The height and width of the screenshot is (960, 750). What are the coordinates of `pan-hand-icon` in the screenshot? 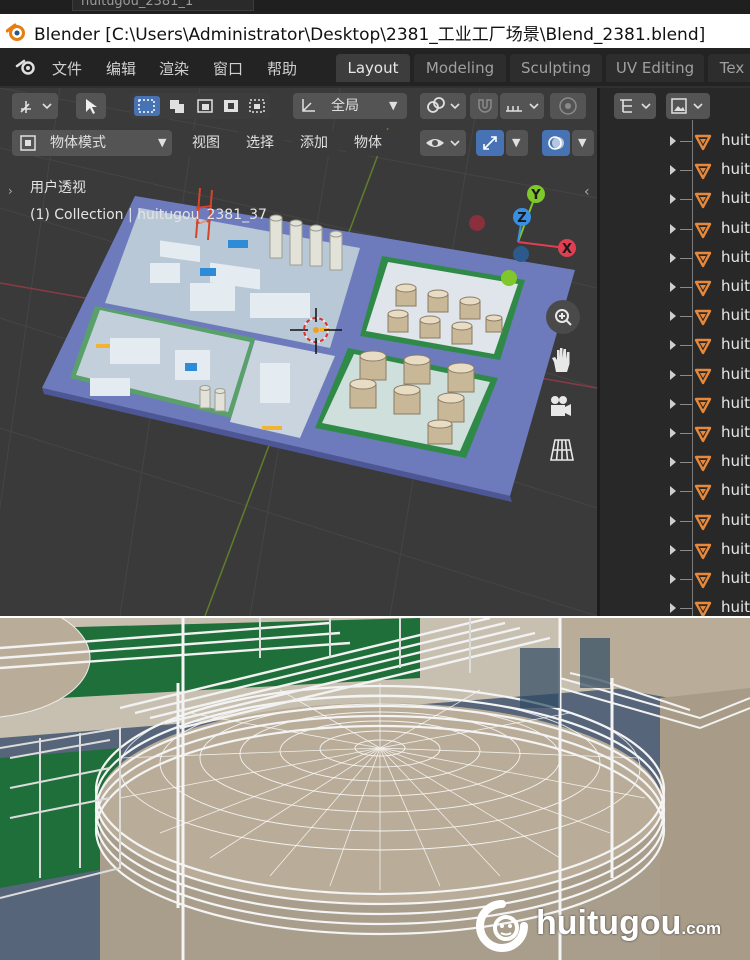 It's located at (562, 360).